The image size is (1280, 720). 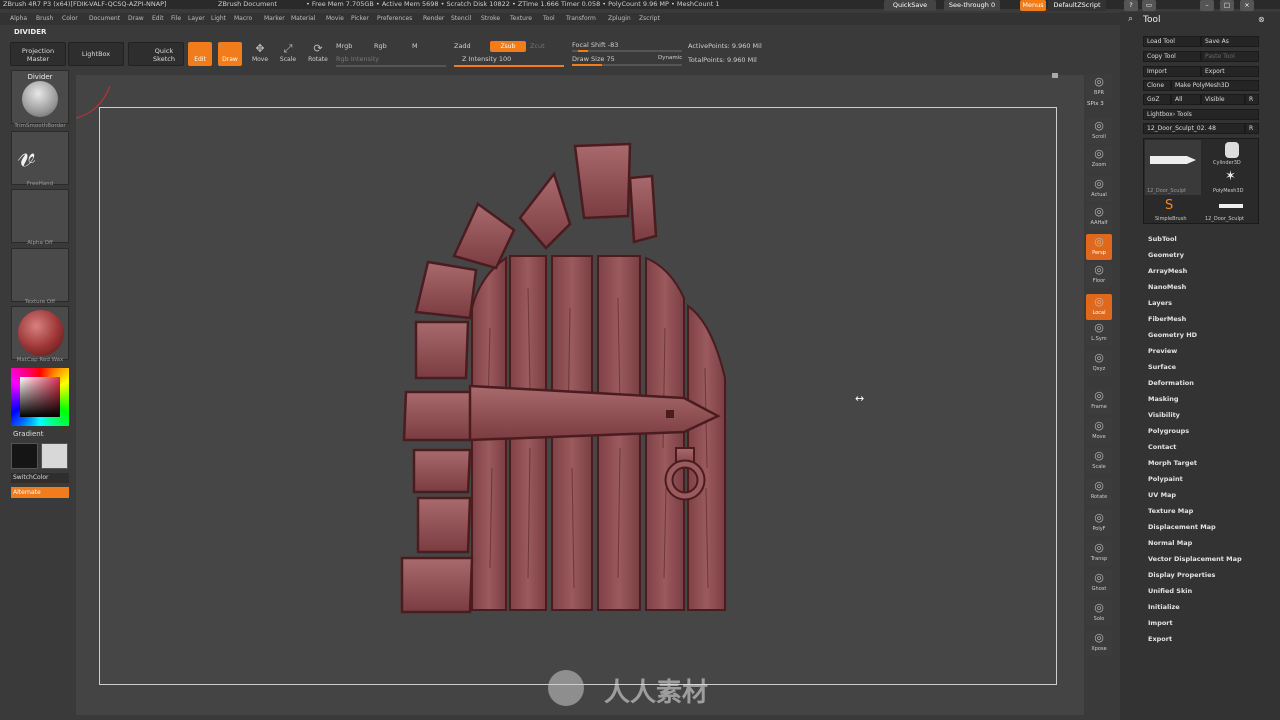 What do you see at coordinates (1099, 431) in the screenshot?
I see `dock-move: ◎ Move` at bounding box center [1099, 431].